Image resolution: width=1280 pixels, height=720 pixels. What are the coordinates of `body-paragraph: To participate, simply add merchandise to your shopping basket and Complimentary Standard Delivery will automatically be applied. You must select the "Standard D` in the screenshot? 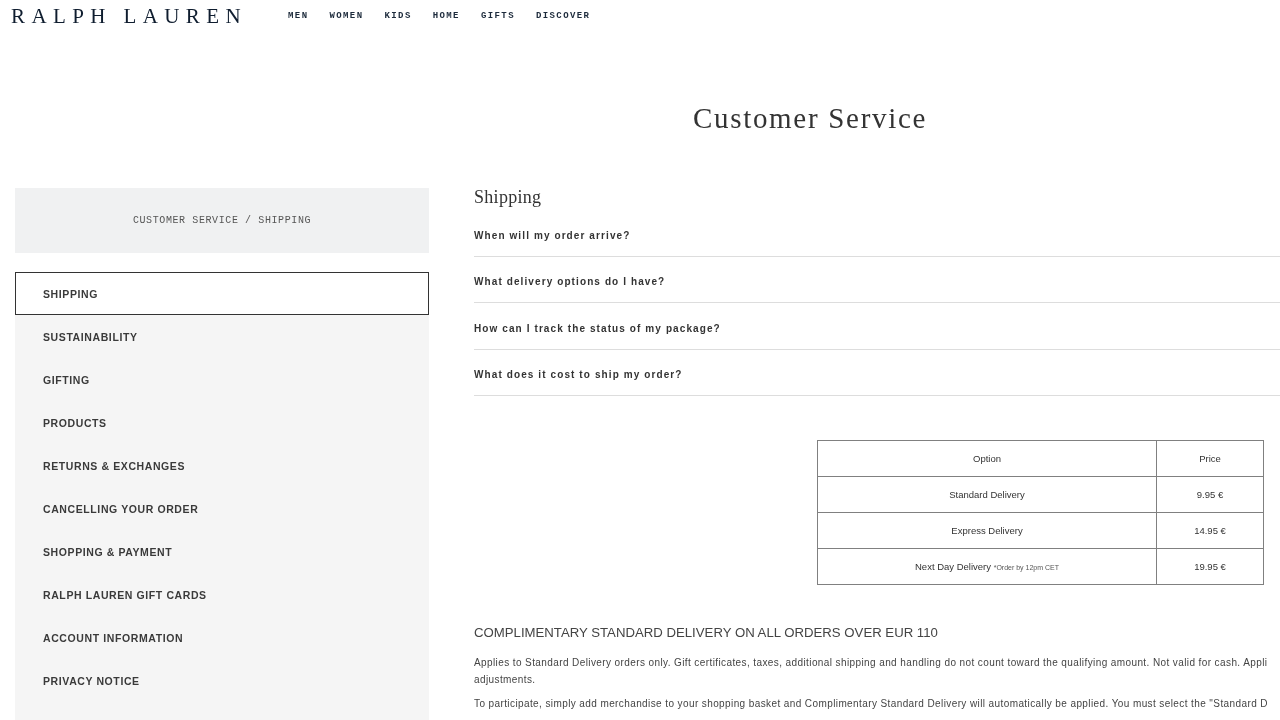 It's located at (871, 704).